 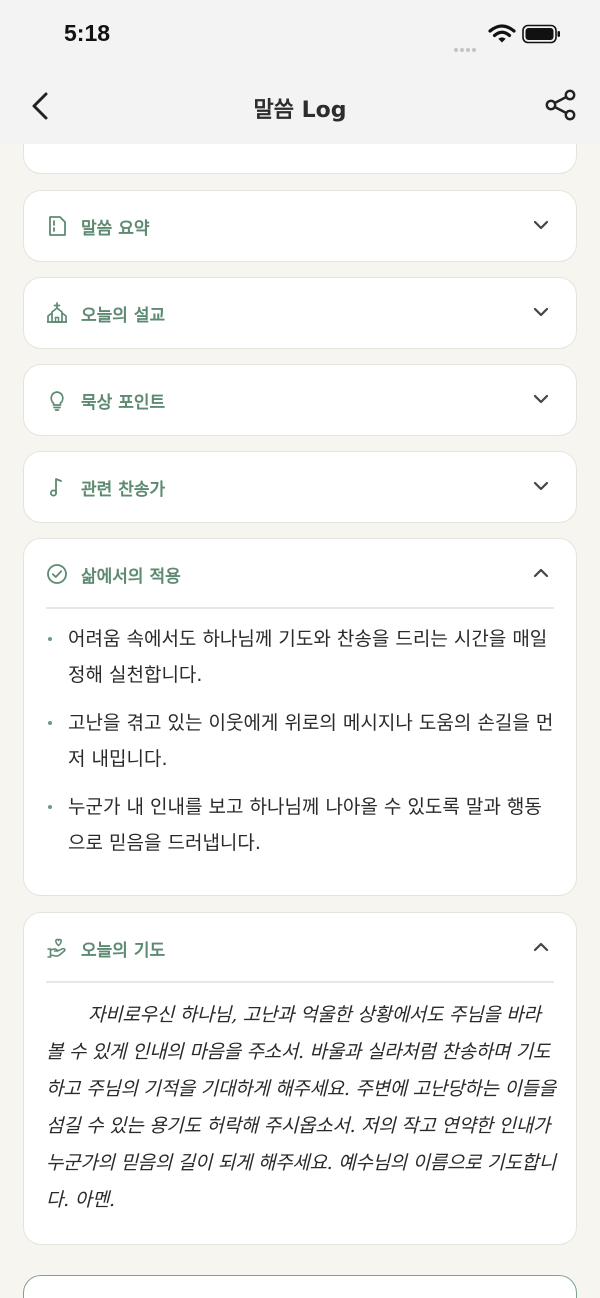 I want to click on section-title: 관련 찬송가, so click(x=123, y=490).